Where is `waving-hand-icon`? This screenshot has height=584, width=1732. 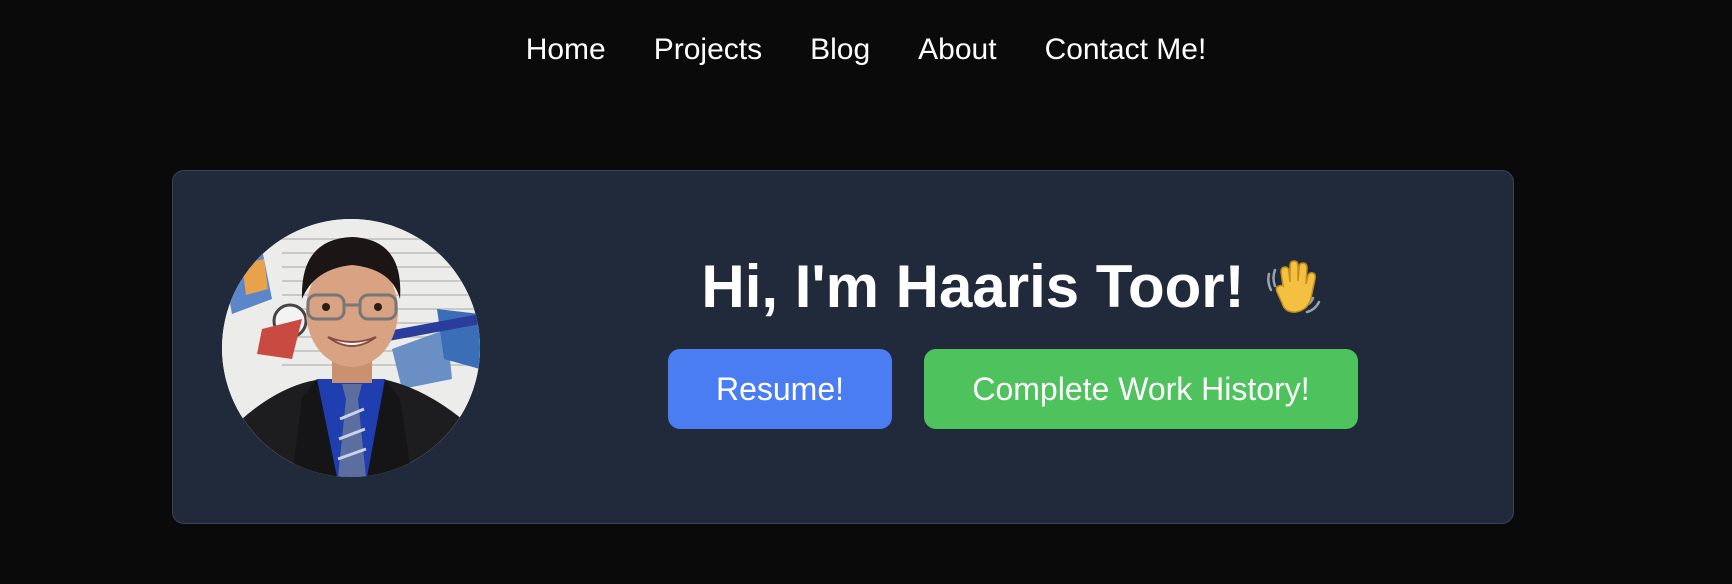 waving-hand-icon is located at coordinates (1294, 287).